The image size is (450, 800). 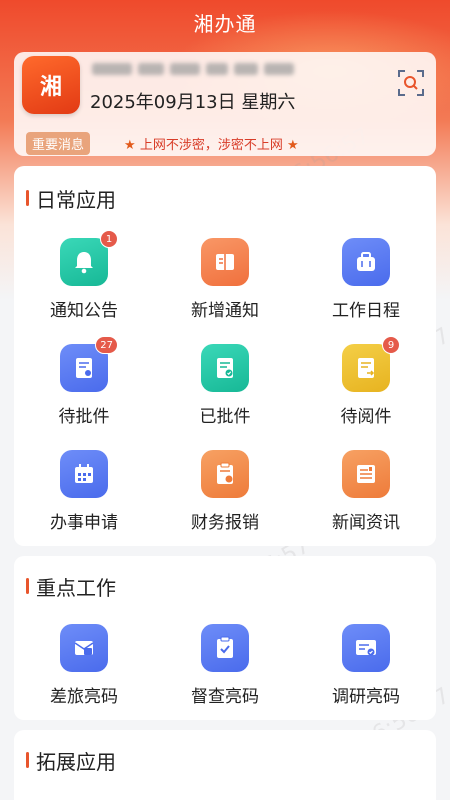 I want to click on app-label: 通知公告, so click(x=84, y=311).